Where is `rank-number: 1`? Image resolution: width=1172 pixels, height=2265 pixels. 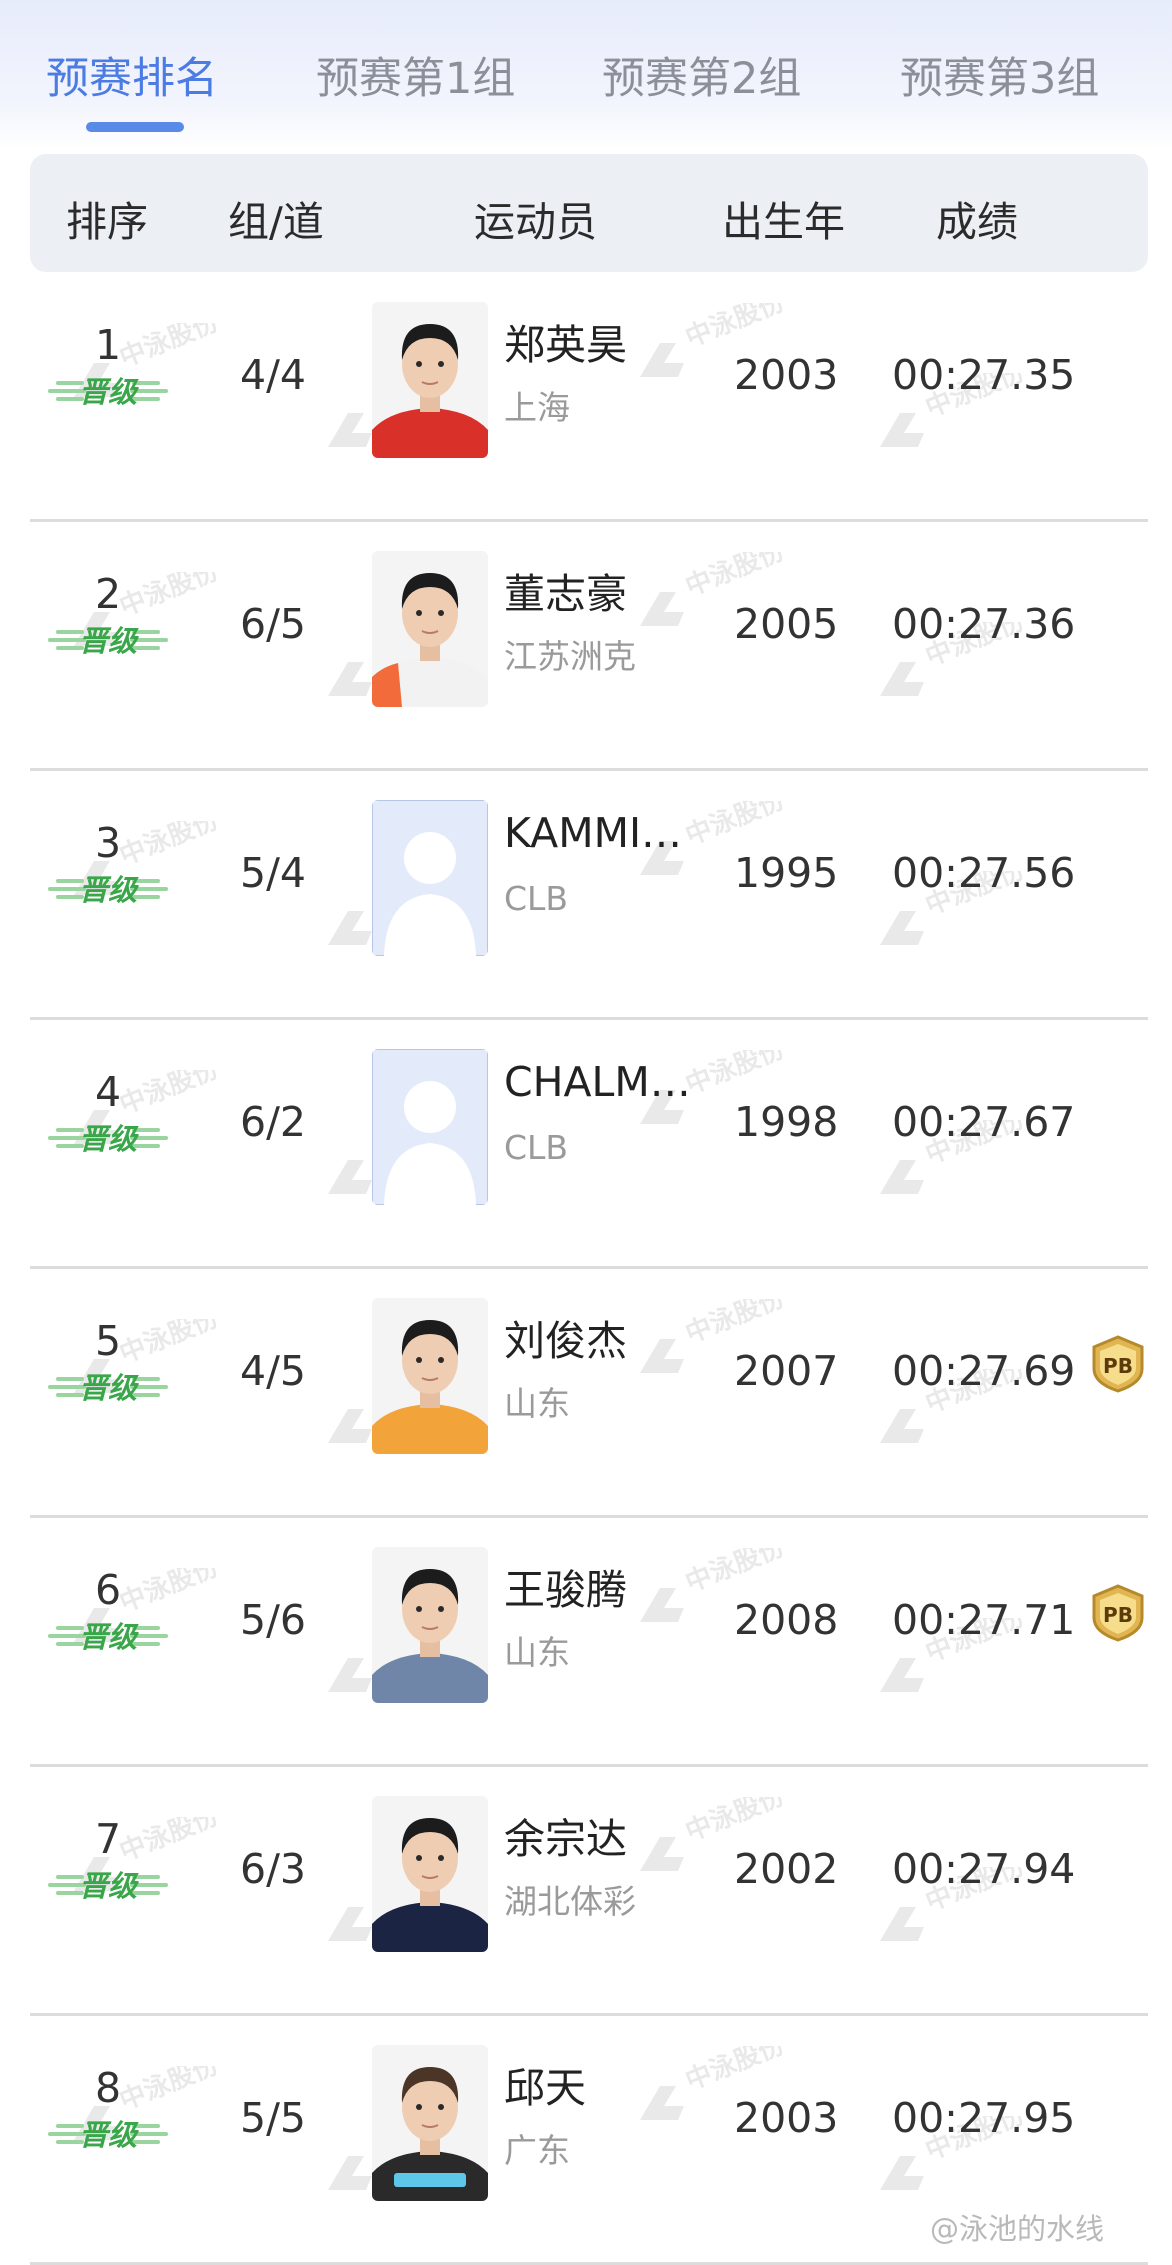
rank-number: 1 is located at coordinates (108, 345).